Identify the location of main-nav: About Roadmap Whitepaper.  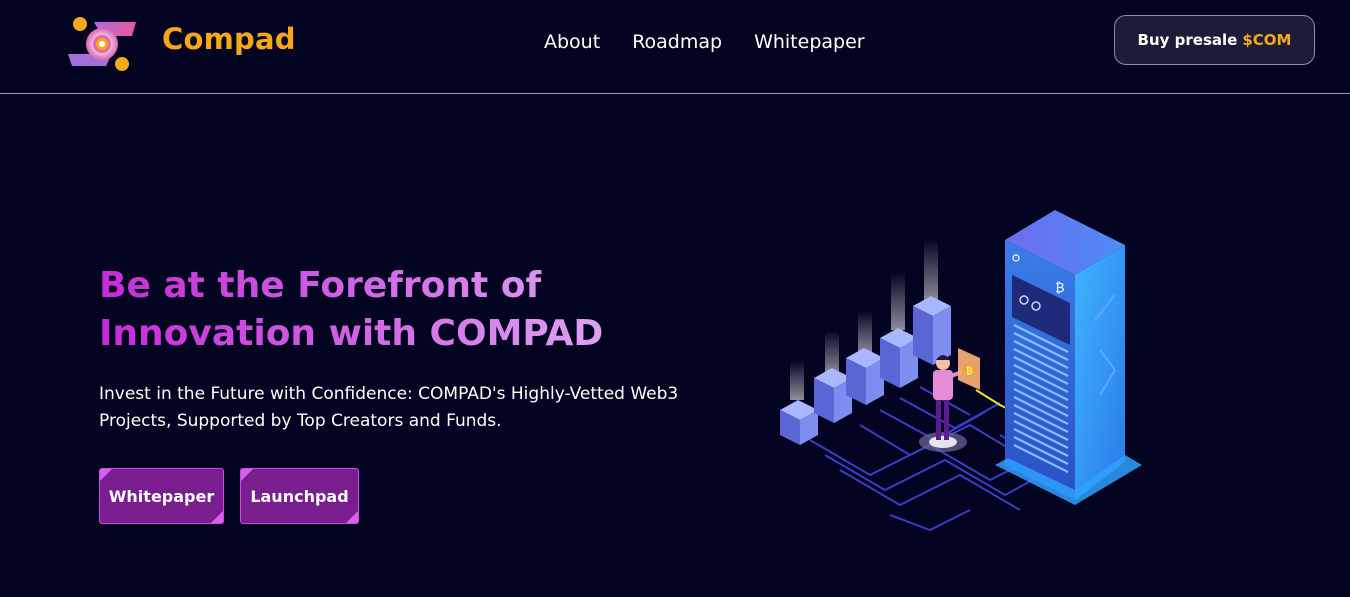
(704, 42).